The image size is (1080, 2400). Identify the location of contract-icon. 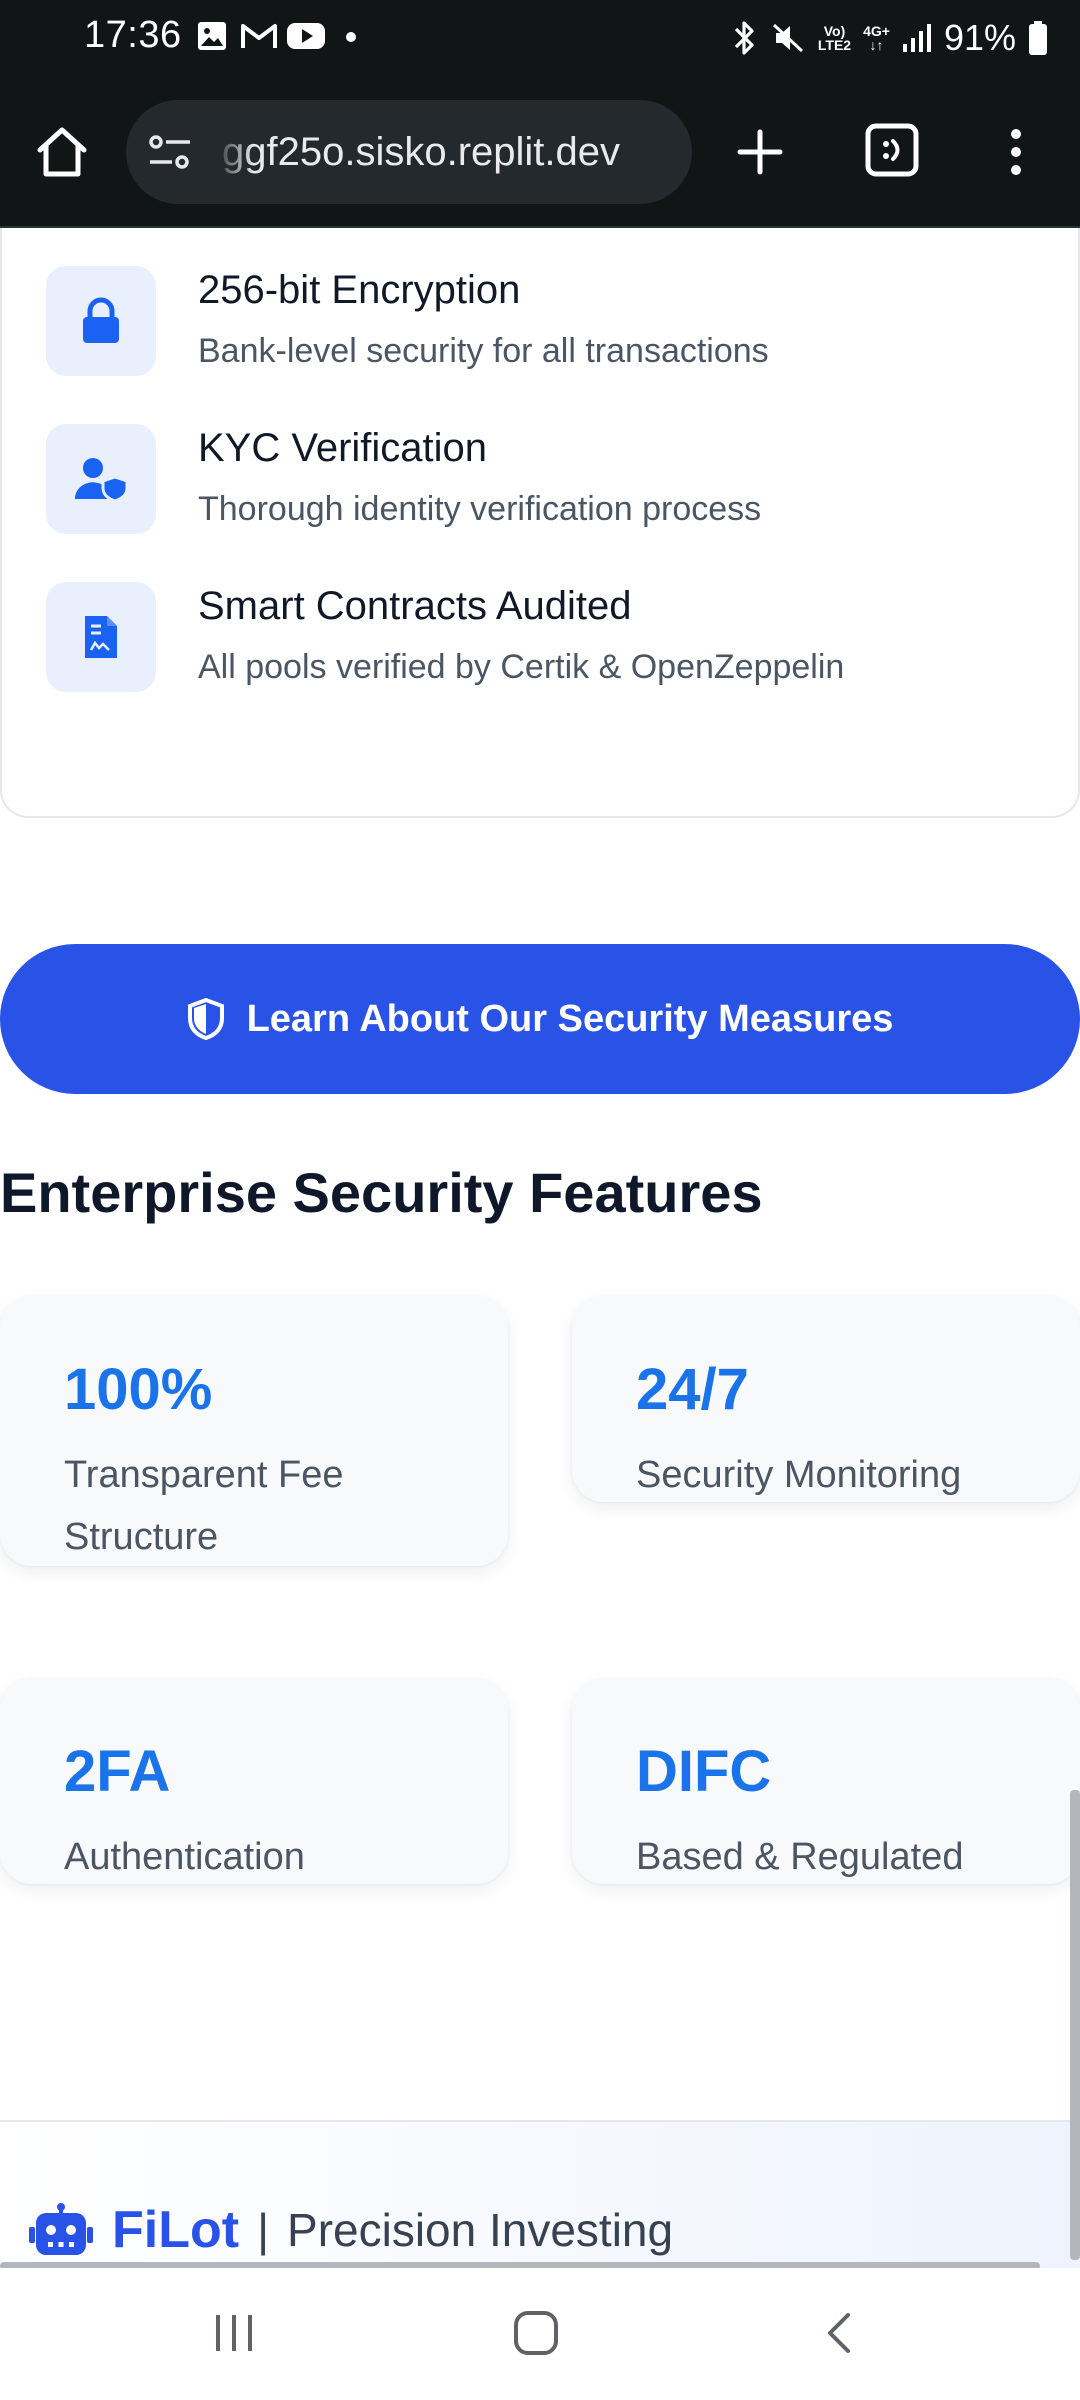
(101, 637).